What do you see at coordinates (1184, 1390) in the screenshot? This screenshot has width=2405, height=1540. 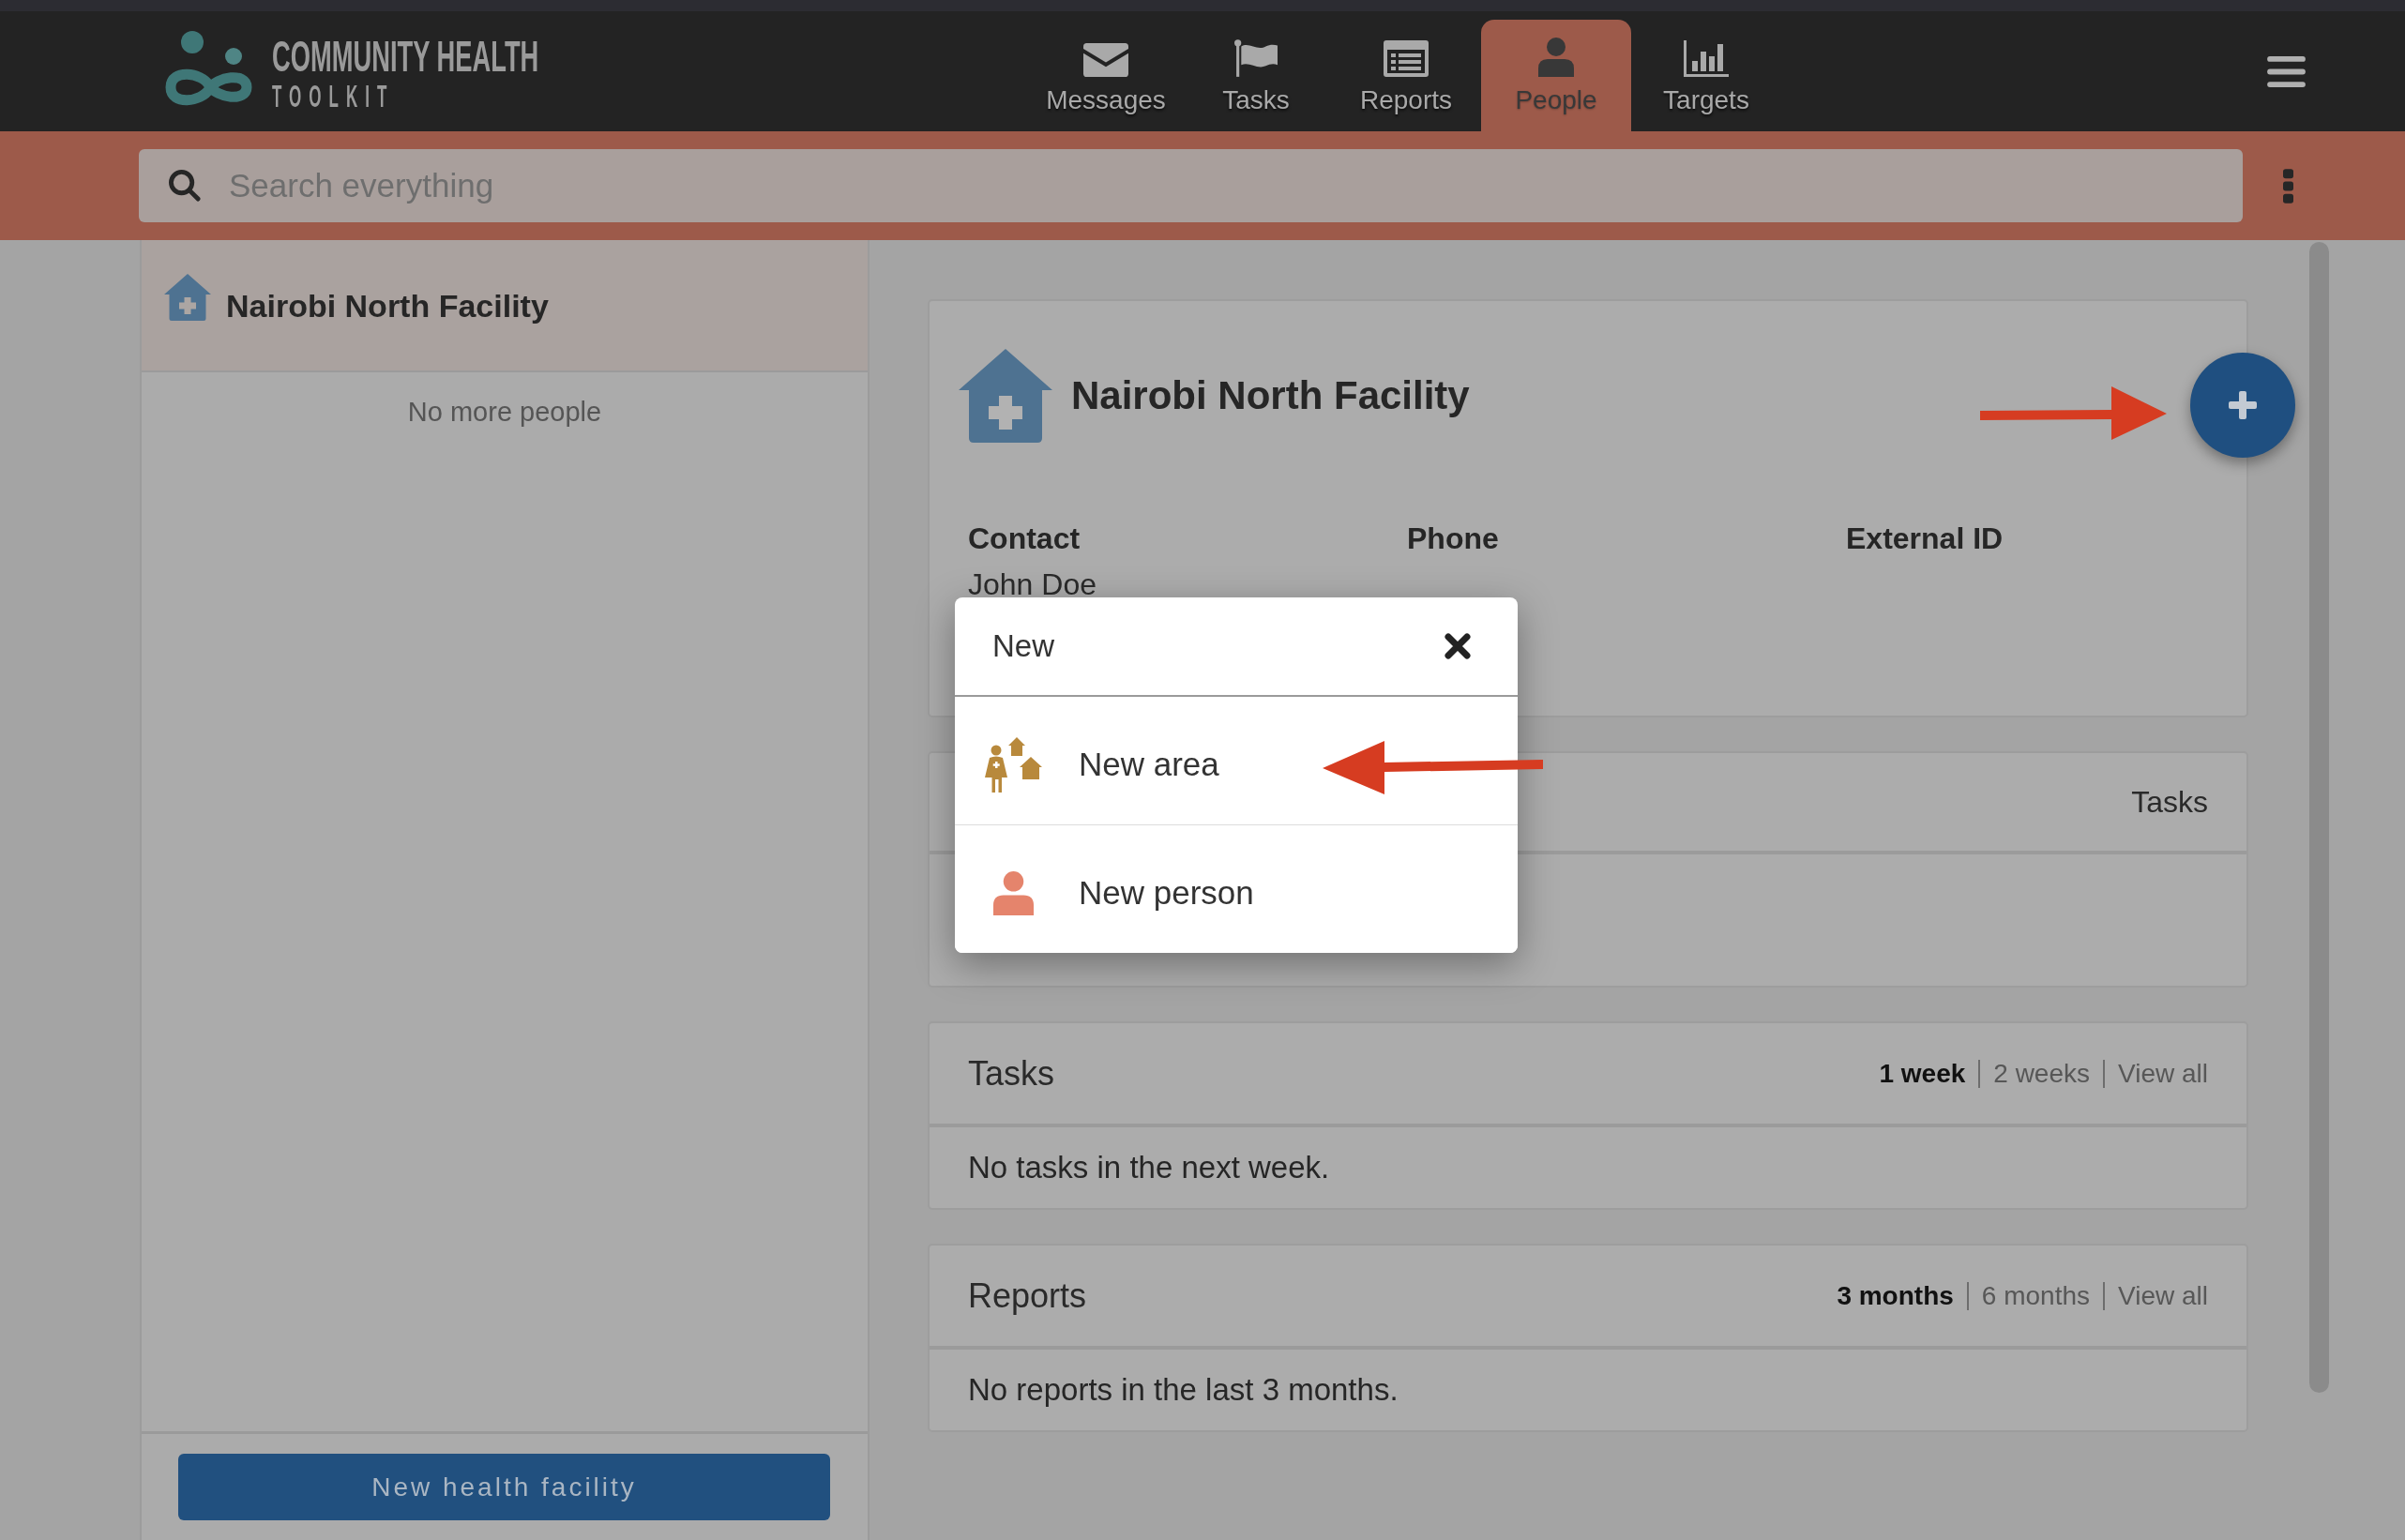 I see `empty-message: No reports in the last 3 months.` at bounding box center [1184, 1390].